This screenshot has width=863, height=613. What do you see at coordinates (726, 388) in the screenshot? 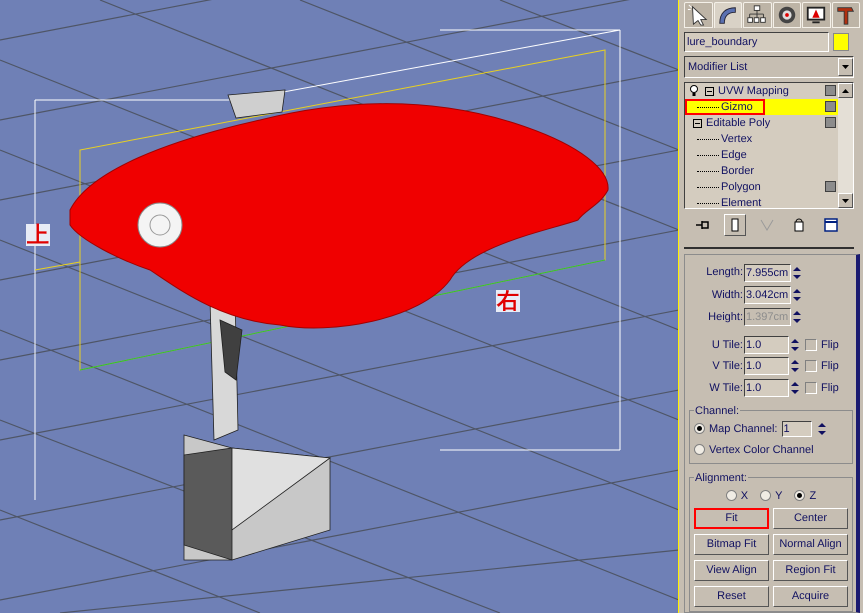
I see `field-label: W Tile:` at bounding box center [726, 388].